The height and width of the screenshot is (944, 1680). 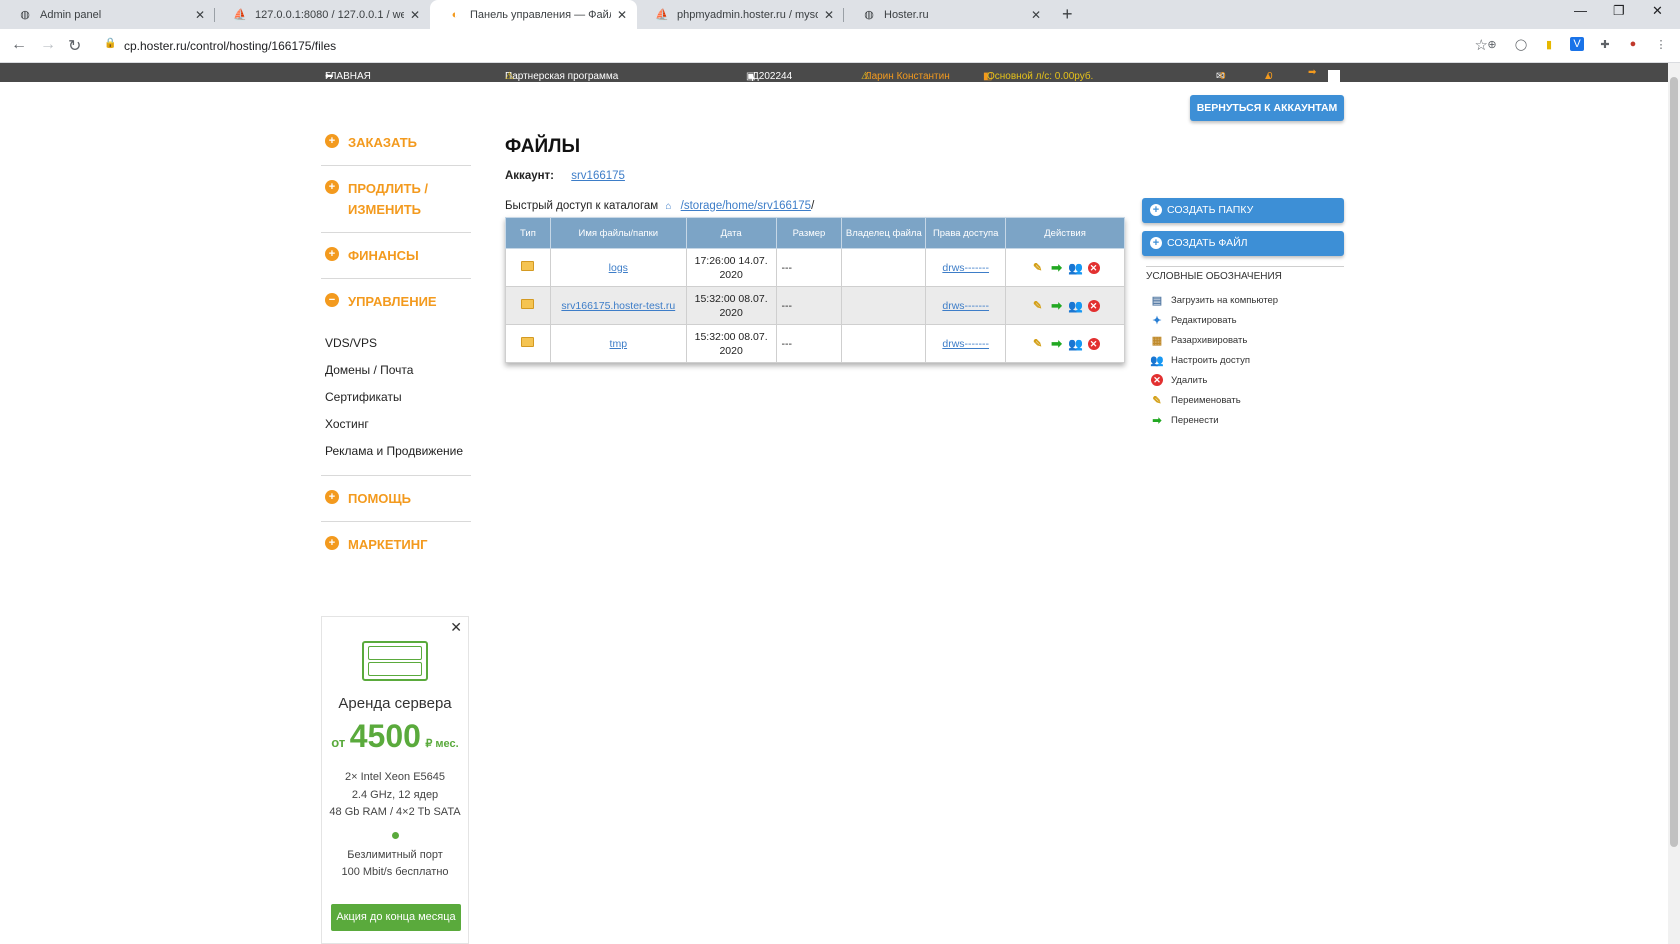 I want to click on promo-cta-button: Акция до конца месяца, so click(x=396, y=917).